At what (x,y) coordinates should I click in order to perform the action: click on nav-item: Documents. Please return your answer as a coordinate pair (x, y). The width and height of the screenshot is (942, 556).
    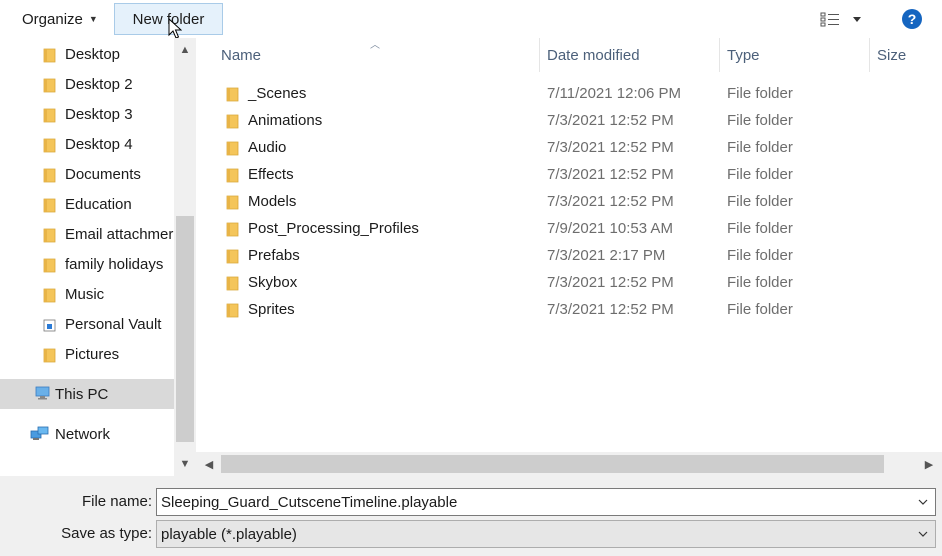
    Looking at the image, I should click on (87, 174).